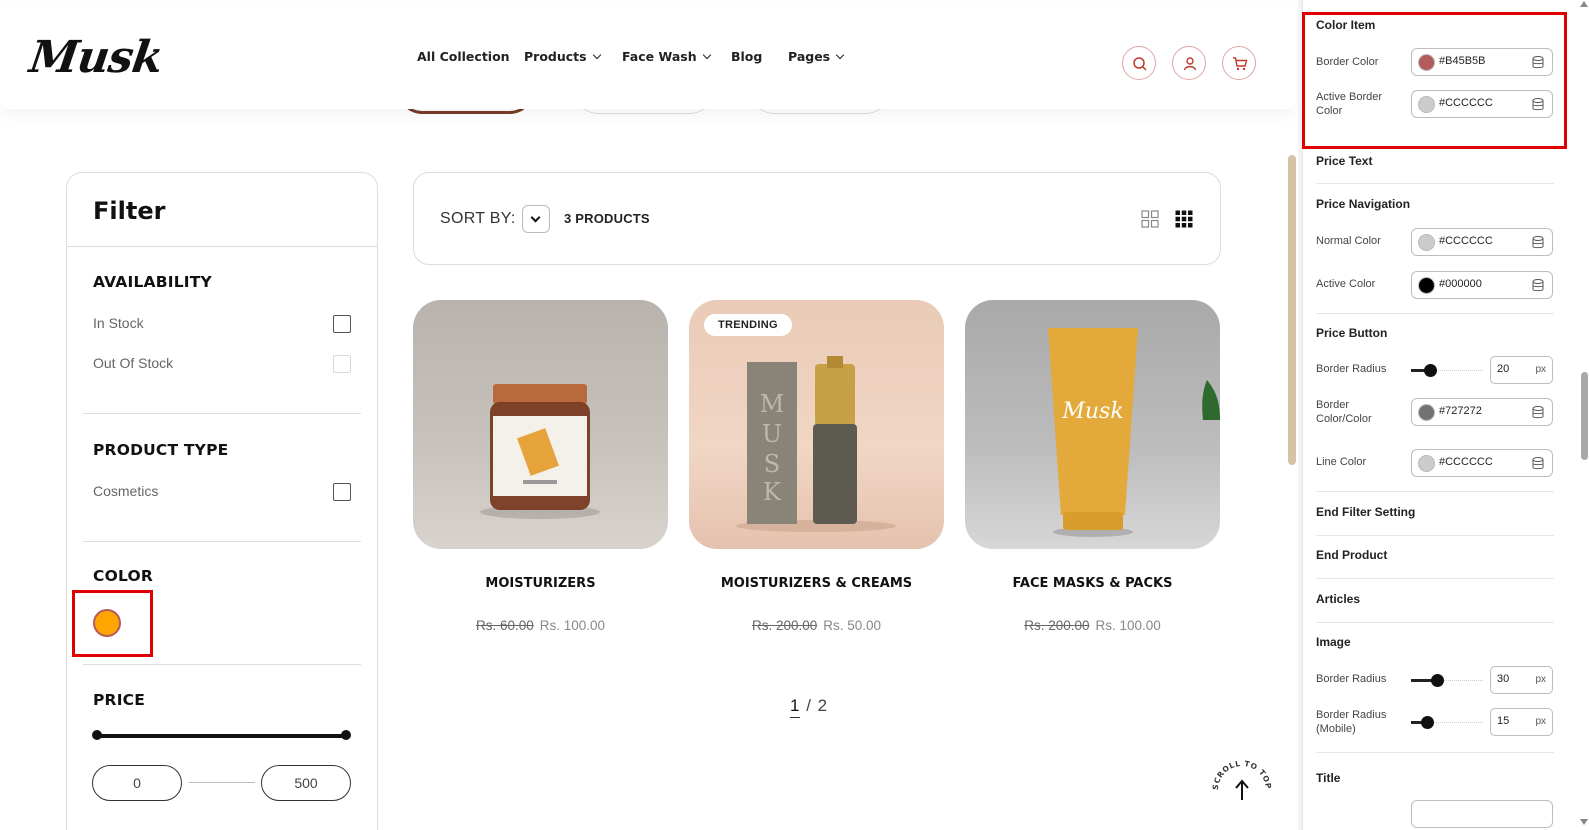 The width and height of the screenshot is (1589, 830). I want to click on product-image, so click(540, 424).